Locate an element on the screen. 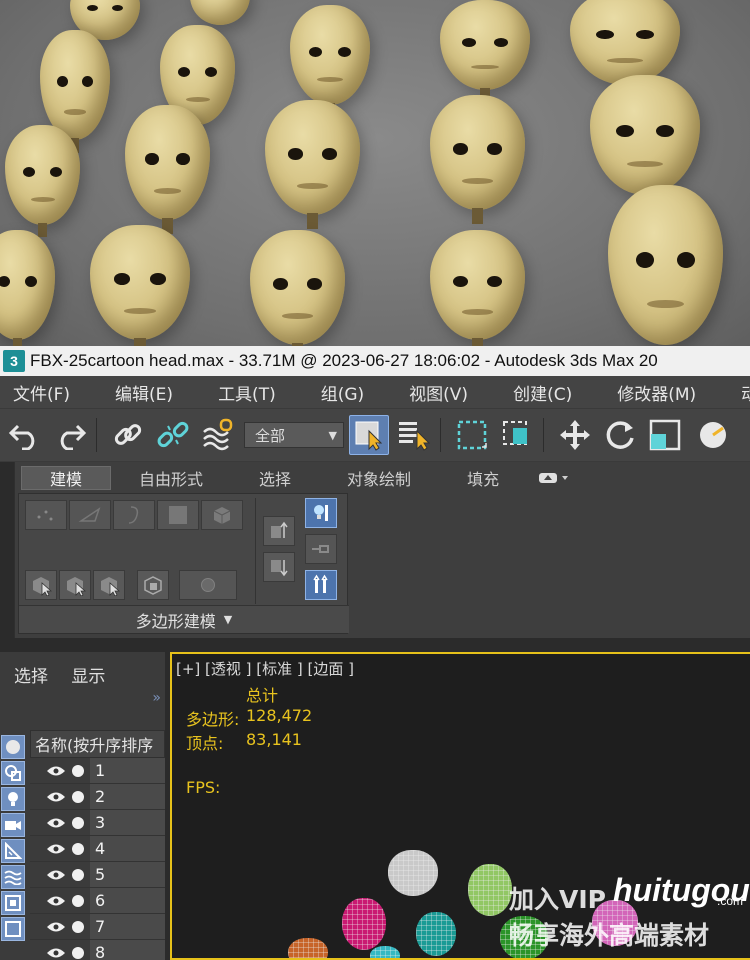 The height and width of the screenshot is (960, 750). 3ds-max-app-icon: 3 is located at coordinates (14, 361).